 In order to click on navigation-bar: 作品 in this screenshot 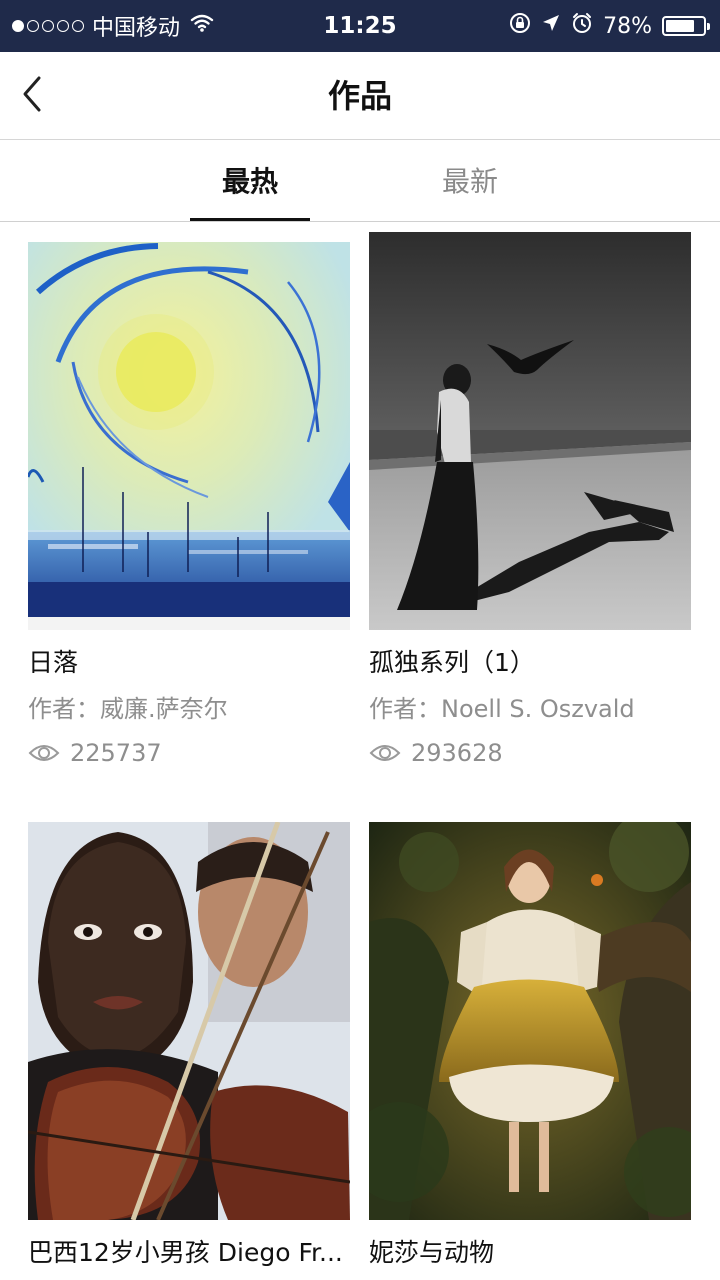, I will do `click(360, 96)`.